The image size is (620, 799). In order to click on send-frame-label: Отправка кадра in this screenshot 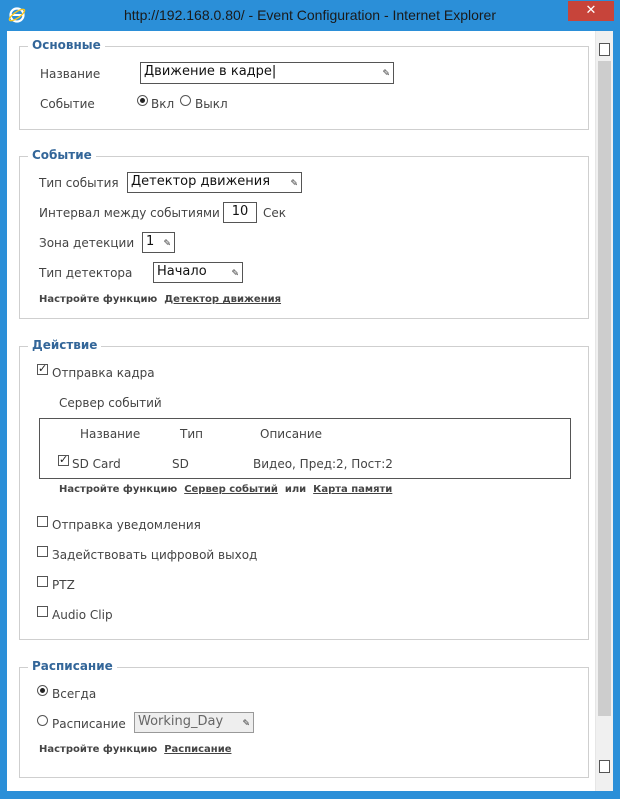, I will do `click(103, 373)`.